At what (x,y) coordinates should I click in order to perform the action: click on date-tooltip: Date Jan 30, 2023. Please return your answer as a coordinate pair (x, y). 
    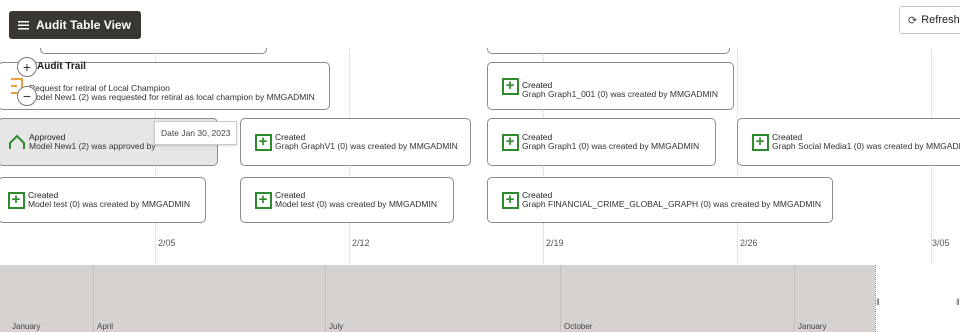
    Looking at the image, I should click on (196, 133).